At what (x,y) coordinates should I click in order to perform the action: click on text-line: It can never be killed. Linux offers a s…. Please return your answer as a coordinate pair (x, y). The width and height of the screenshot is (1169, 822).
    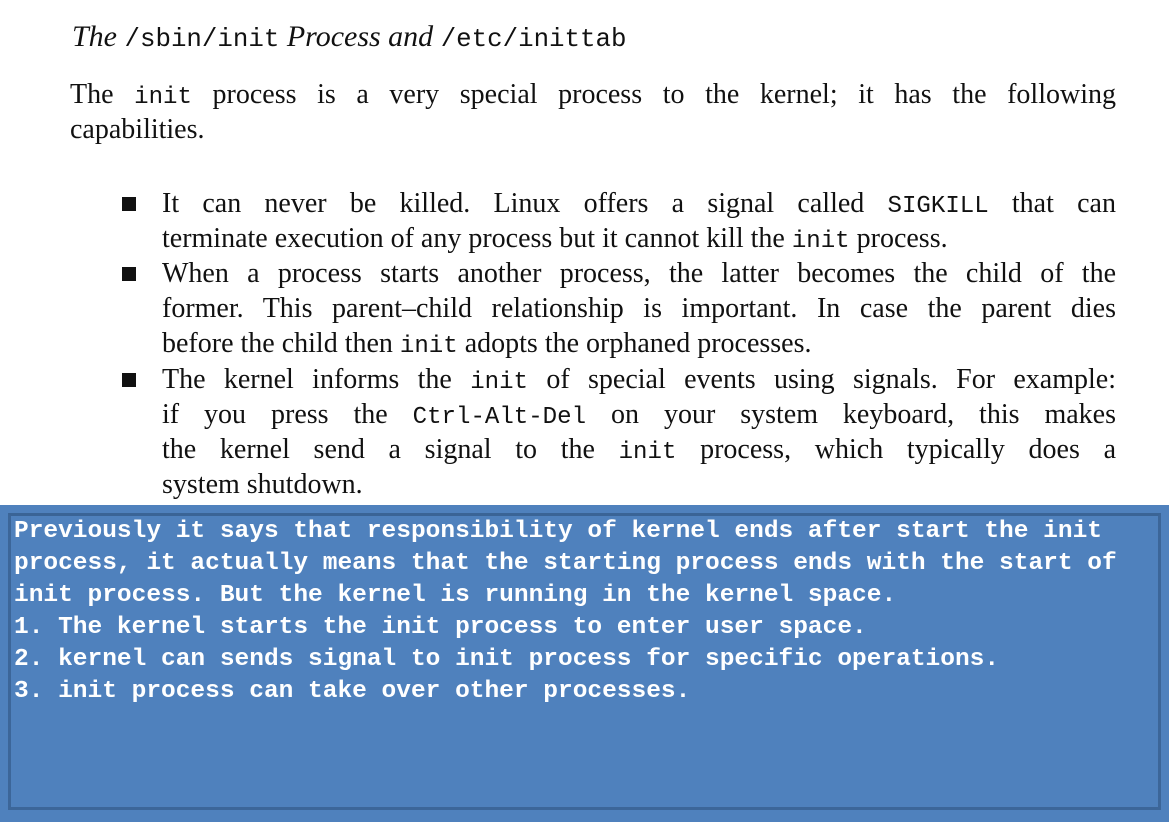
    Looking at the image, I should click on (639, 203).